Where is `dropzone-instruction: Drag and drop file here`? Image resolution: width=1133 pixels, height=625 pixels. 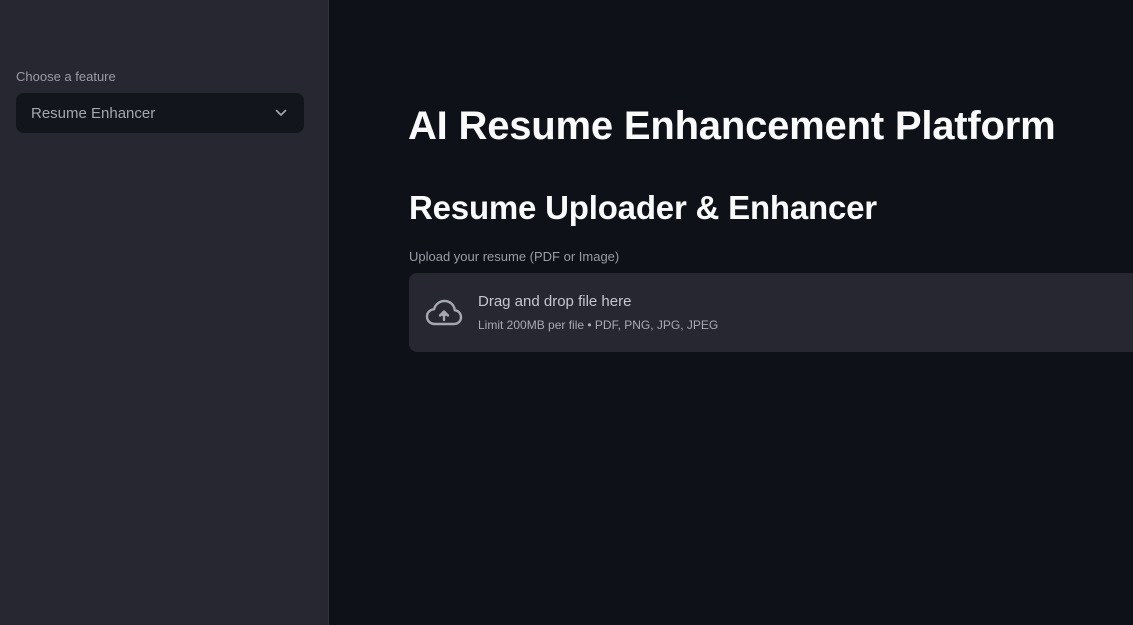 dropzone-instruction: Drag and drop file here is located at coordinates (555, 301).